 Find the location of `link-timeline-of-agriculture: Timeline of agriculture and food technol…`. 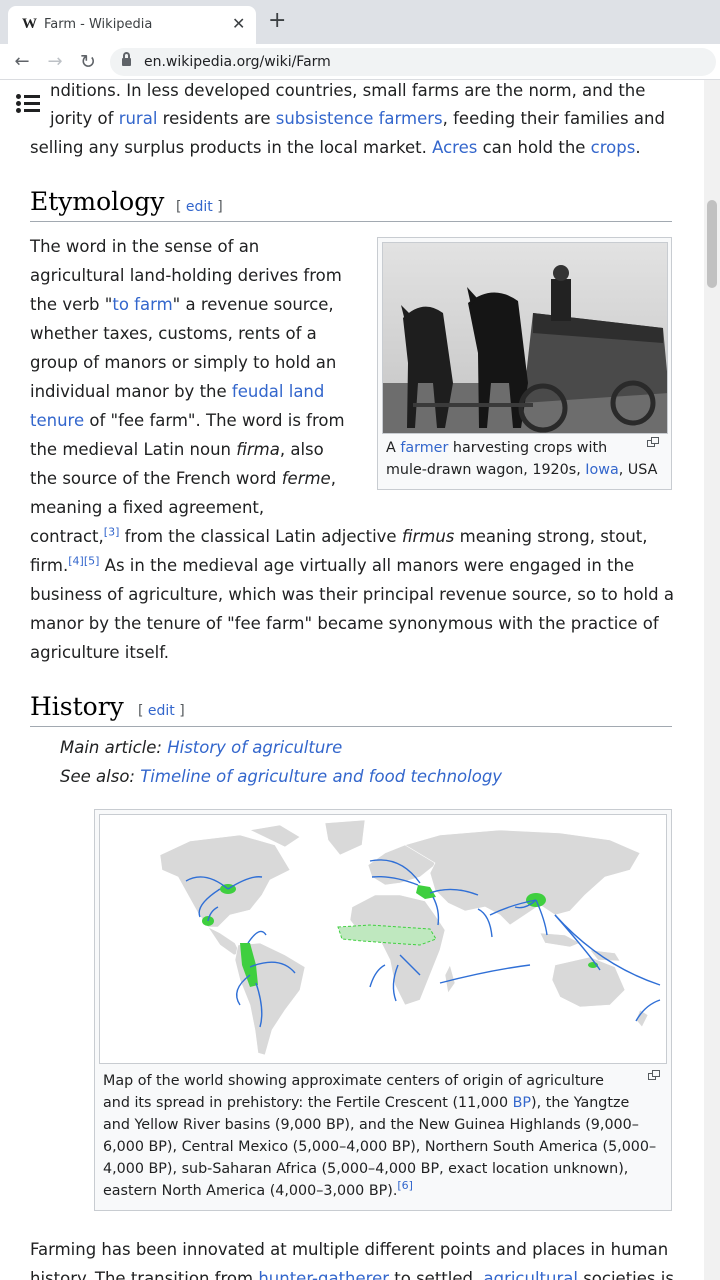

link-timeline-of-agriculture: Timeline of agriculture and food technol… is located at coordinates (321, 776).